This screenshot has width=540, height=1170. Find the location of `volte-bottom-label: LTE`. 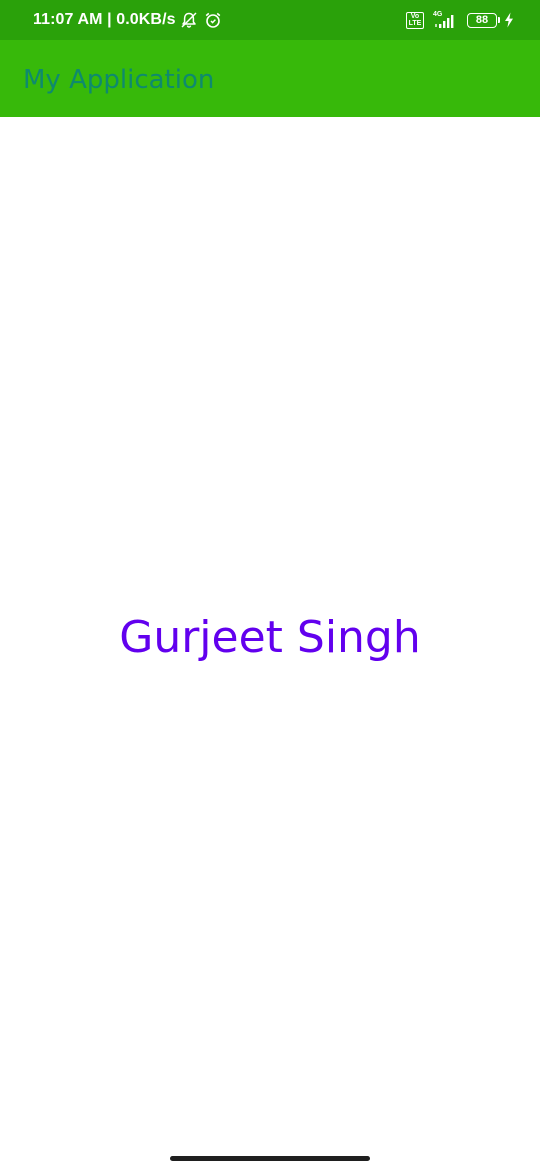

volte-bottom-label: LTE is located at coordinates (415, 23).